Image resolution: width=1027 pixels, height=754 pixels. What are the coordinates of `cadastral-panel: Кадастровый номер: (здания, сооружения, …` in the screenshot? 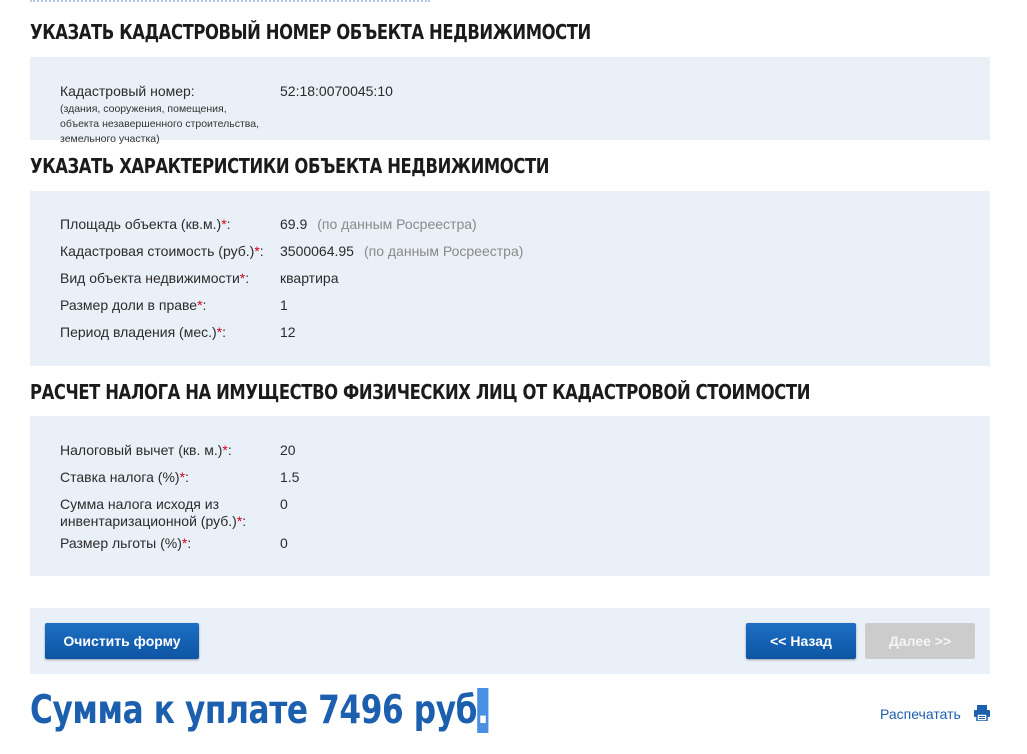 It's located at (510, 101).